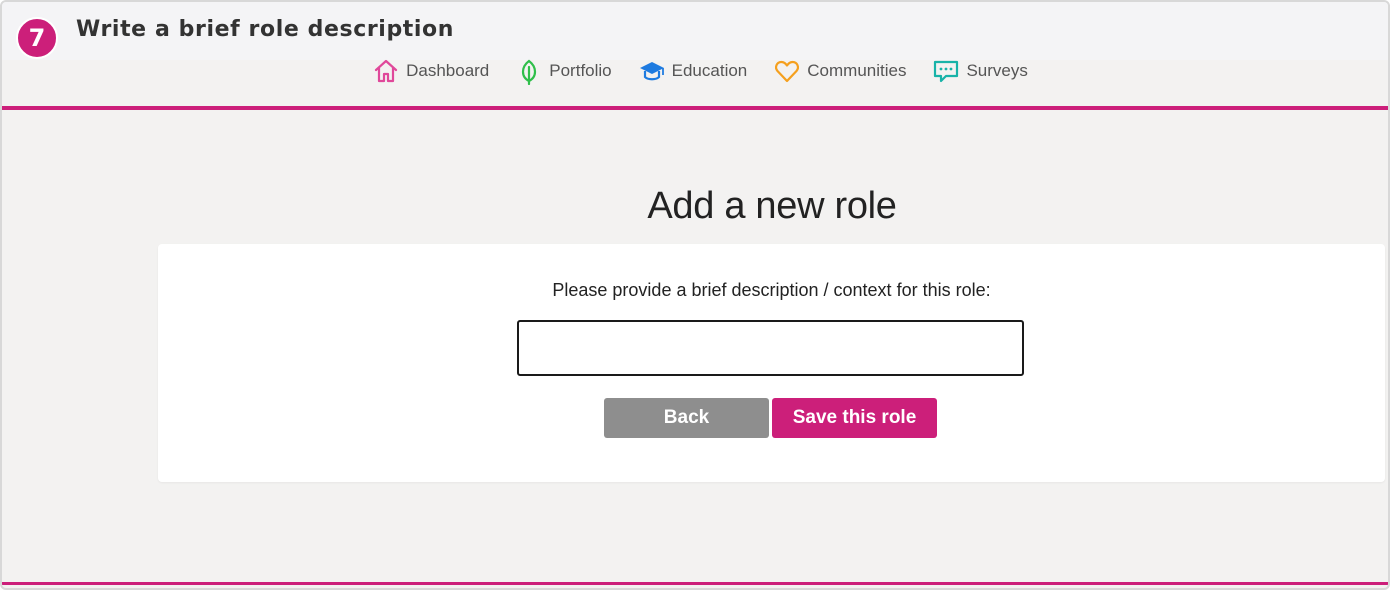  I want to click on home-icon, so click(386, 71).